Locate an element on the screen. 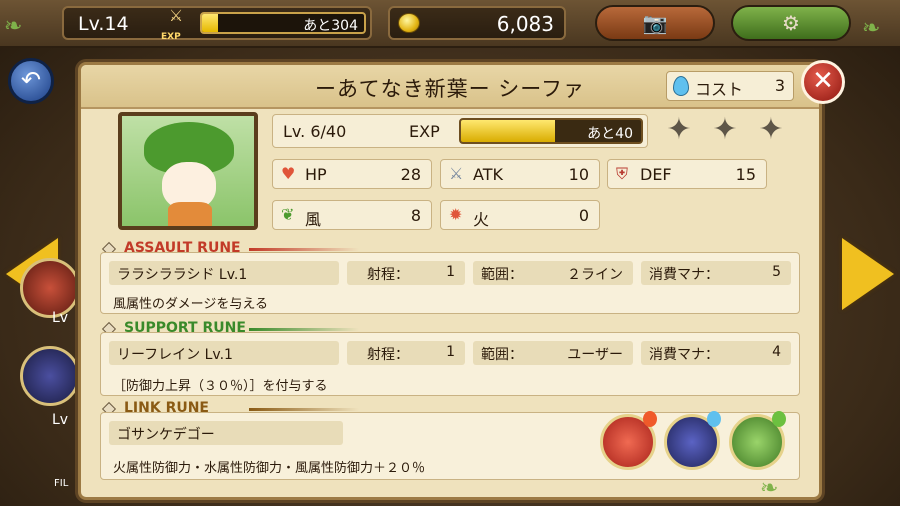  area-value: ユーザー is located at coordinates (595, 355).